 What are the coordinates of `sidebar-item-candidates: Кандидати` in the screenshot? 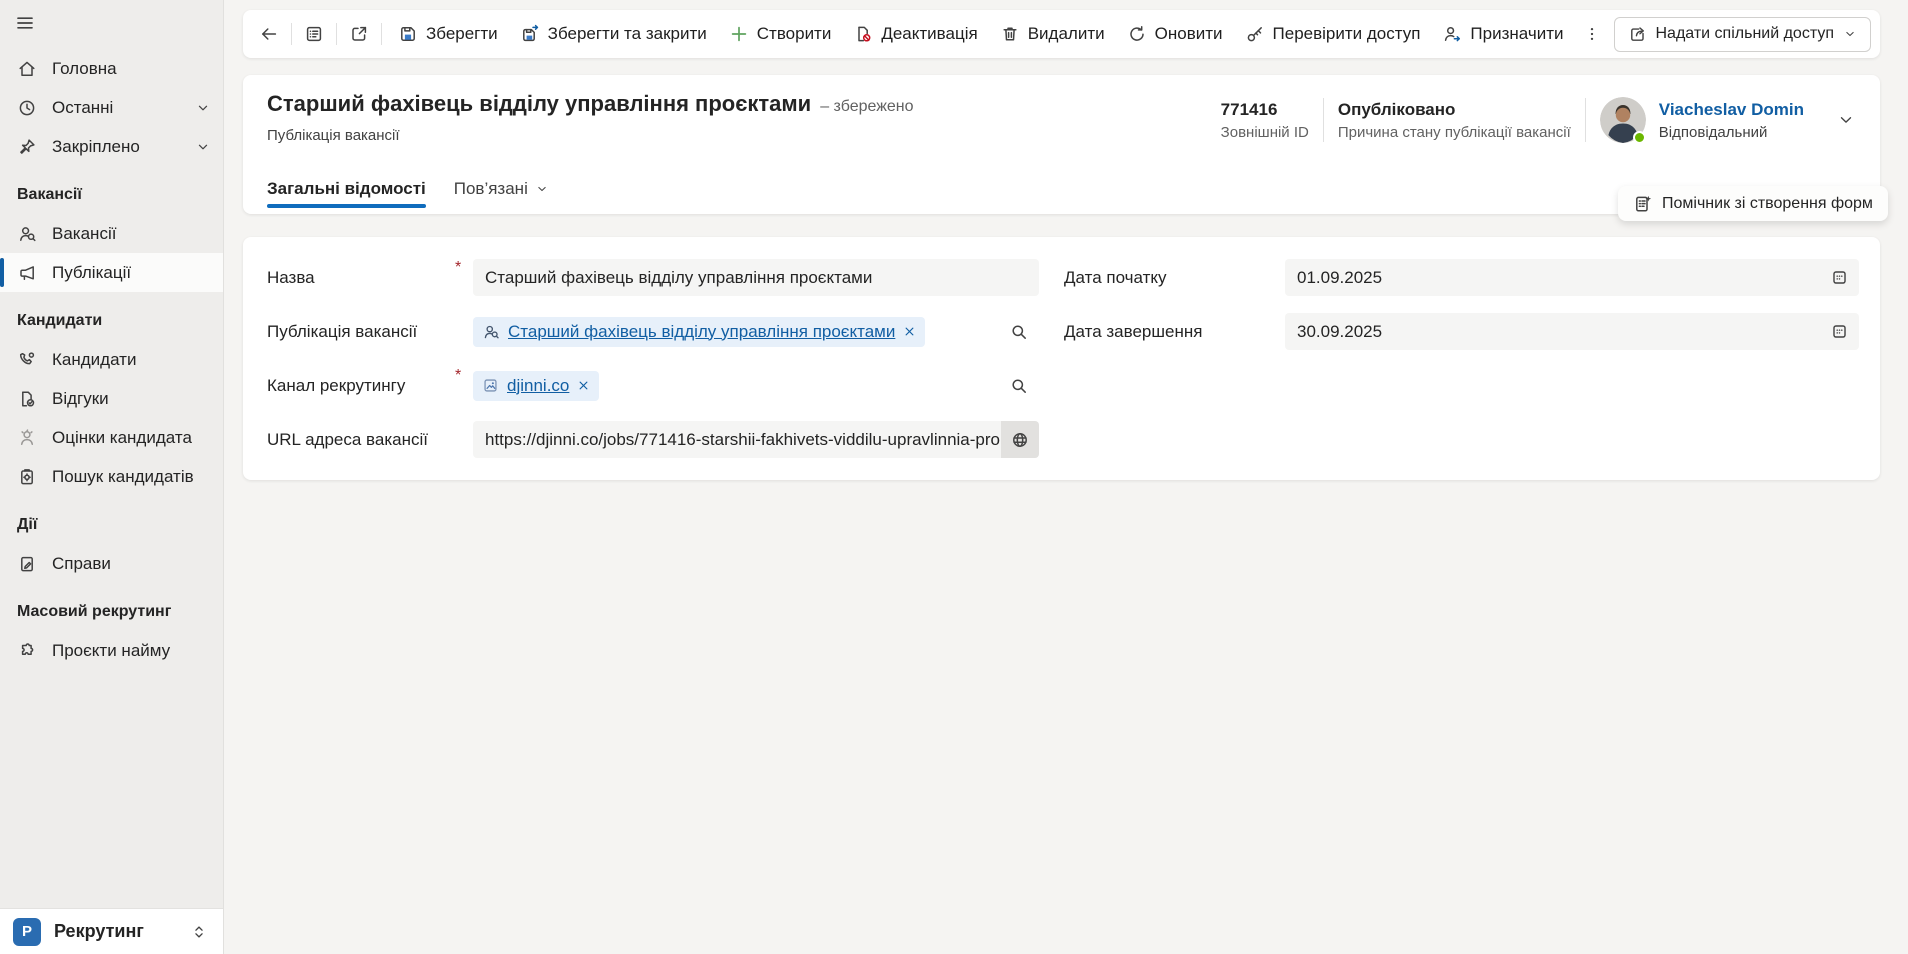 It's located at (111, 359).